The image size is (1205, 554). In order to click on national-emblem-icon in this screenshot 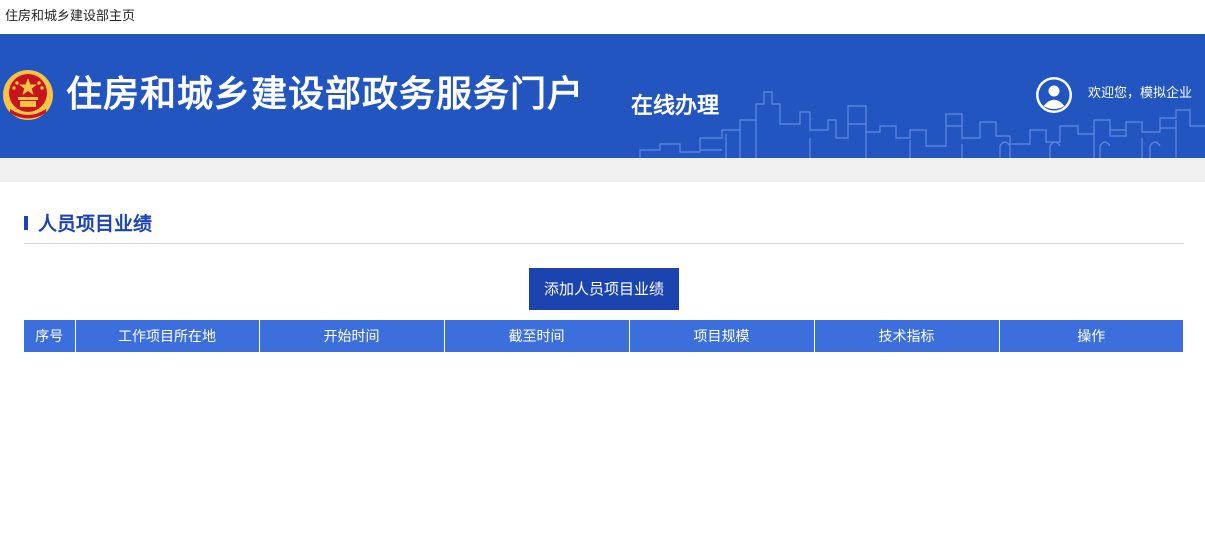, I will do `click(28, 95)`.